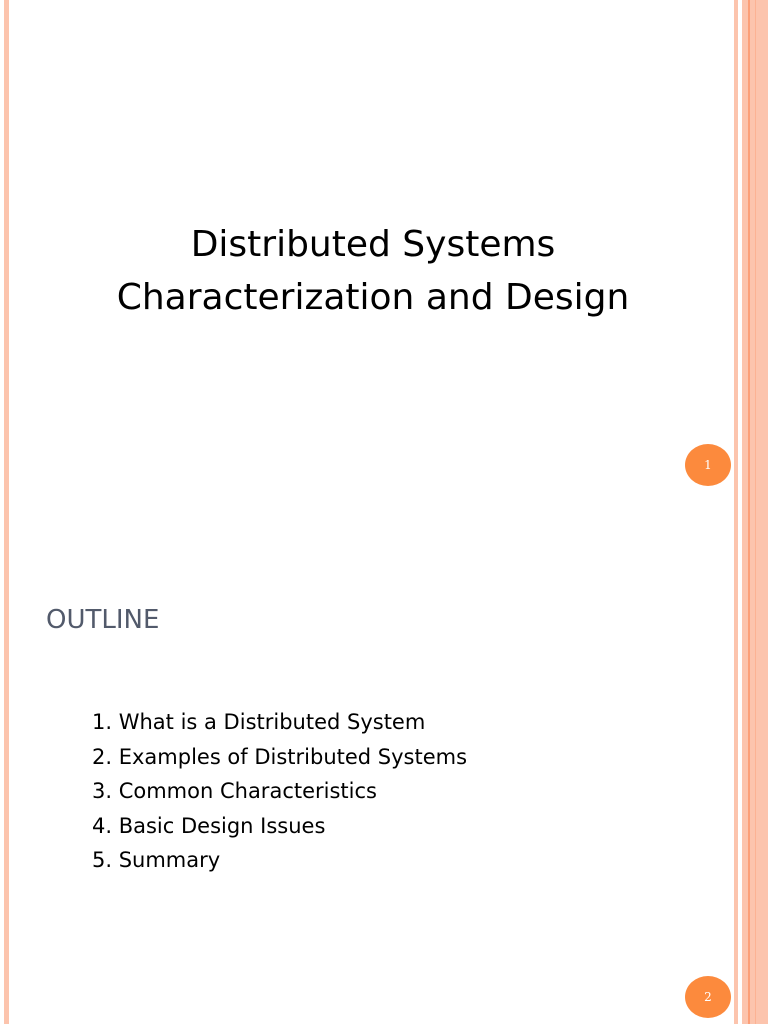  I want to click on list-item: 1. What is a Distributed System, so click(259, 722).